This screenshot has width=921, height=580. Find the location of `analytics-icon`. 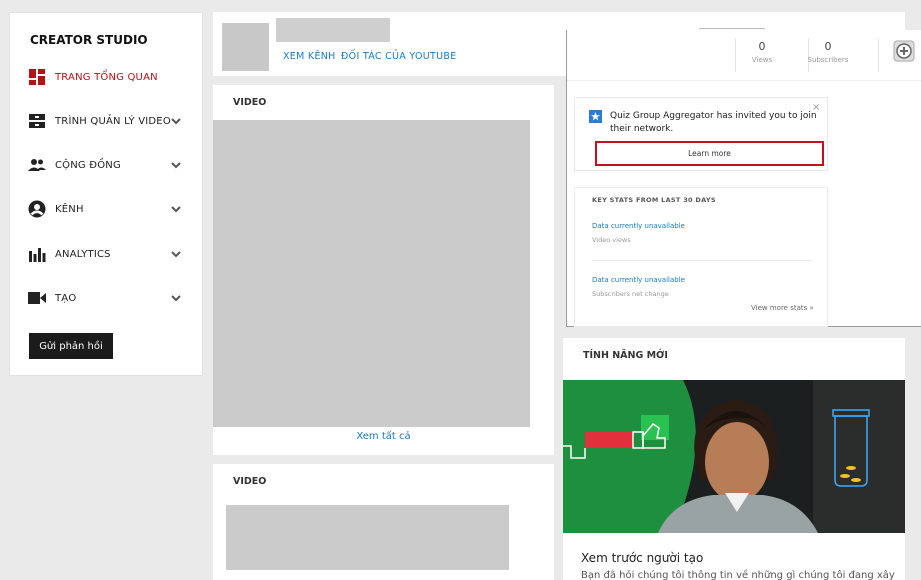

analytics-icon is located at coordinates (37, 255).